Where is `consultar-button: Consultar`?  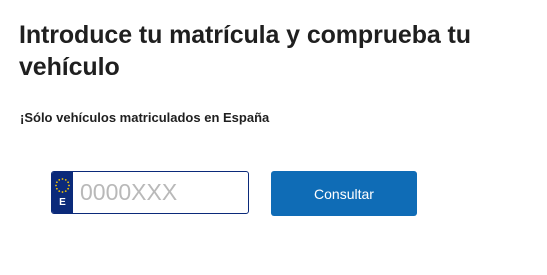 consultar-button: Consultar is located at coordinates (344, 193).